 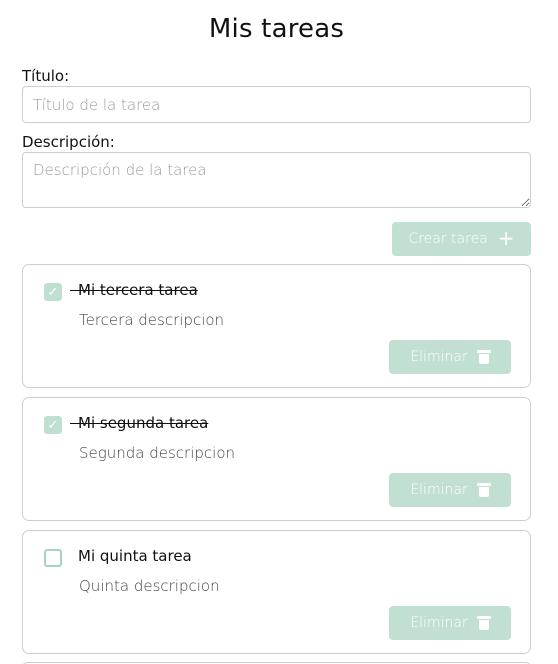 What do you see at coordinates (135, 556) in the screenshot?
I see `task-title: Mi quinta tarea` at bounding box center [135, 556].